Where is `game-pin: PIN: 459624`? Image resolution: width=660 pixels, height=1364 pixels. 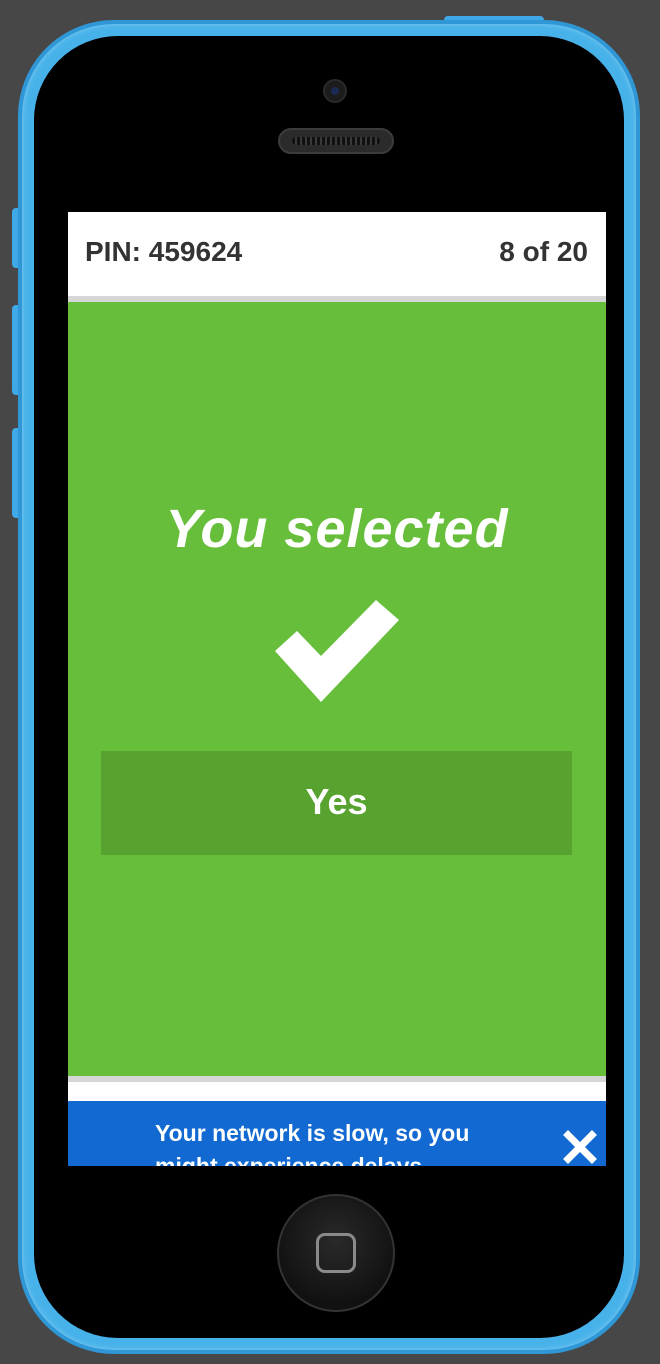
game-pin: PIN: 459624 is located at coordinates (164, 251).